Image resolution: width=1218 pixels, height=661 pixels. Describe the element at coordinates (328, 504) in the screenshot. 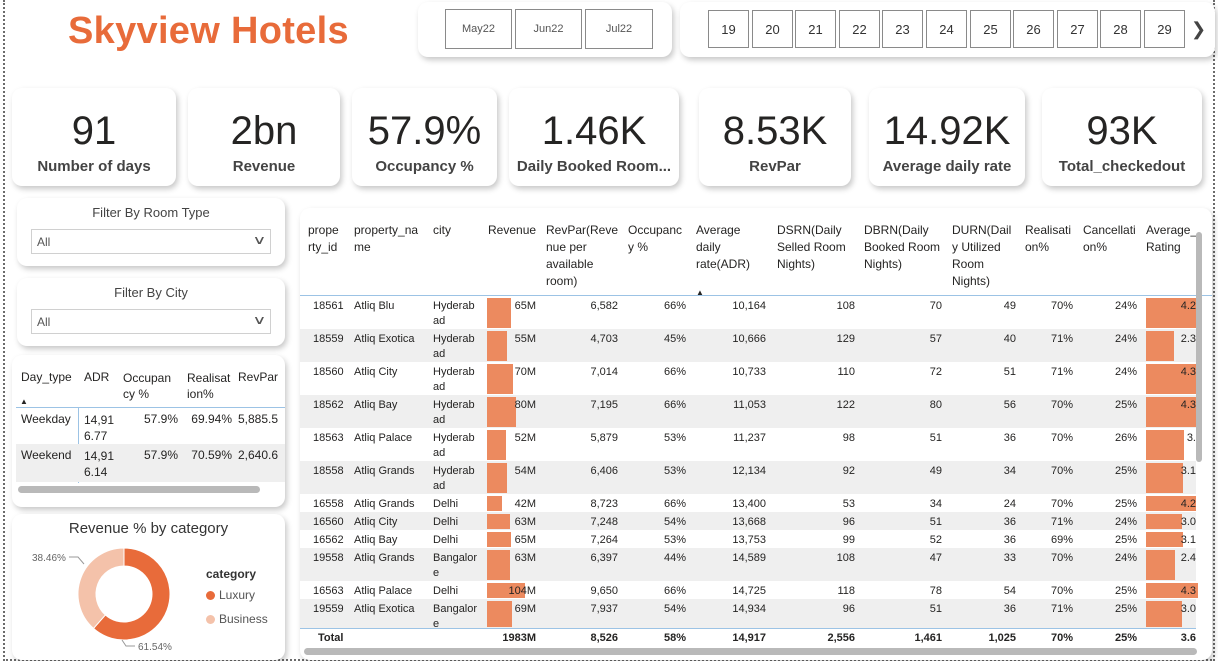

I see `property-id-cell: 16558` at that location.